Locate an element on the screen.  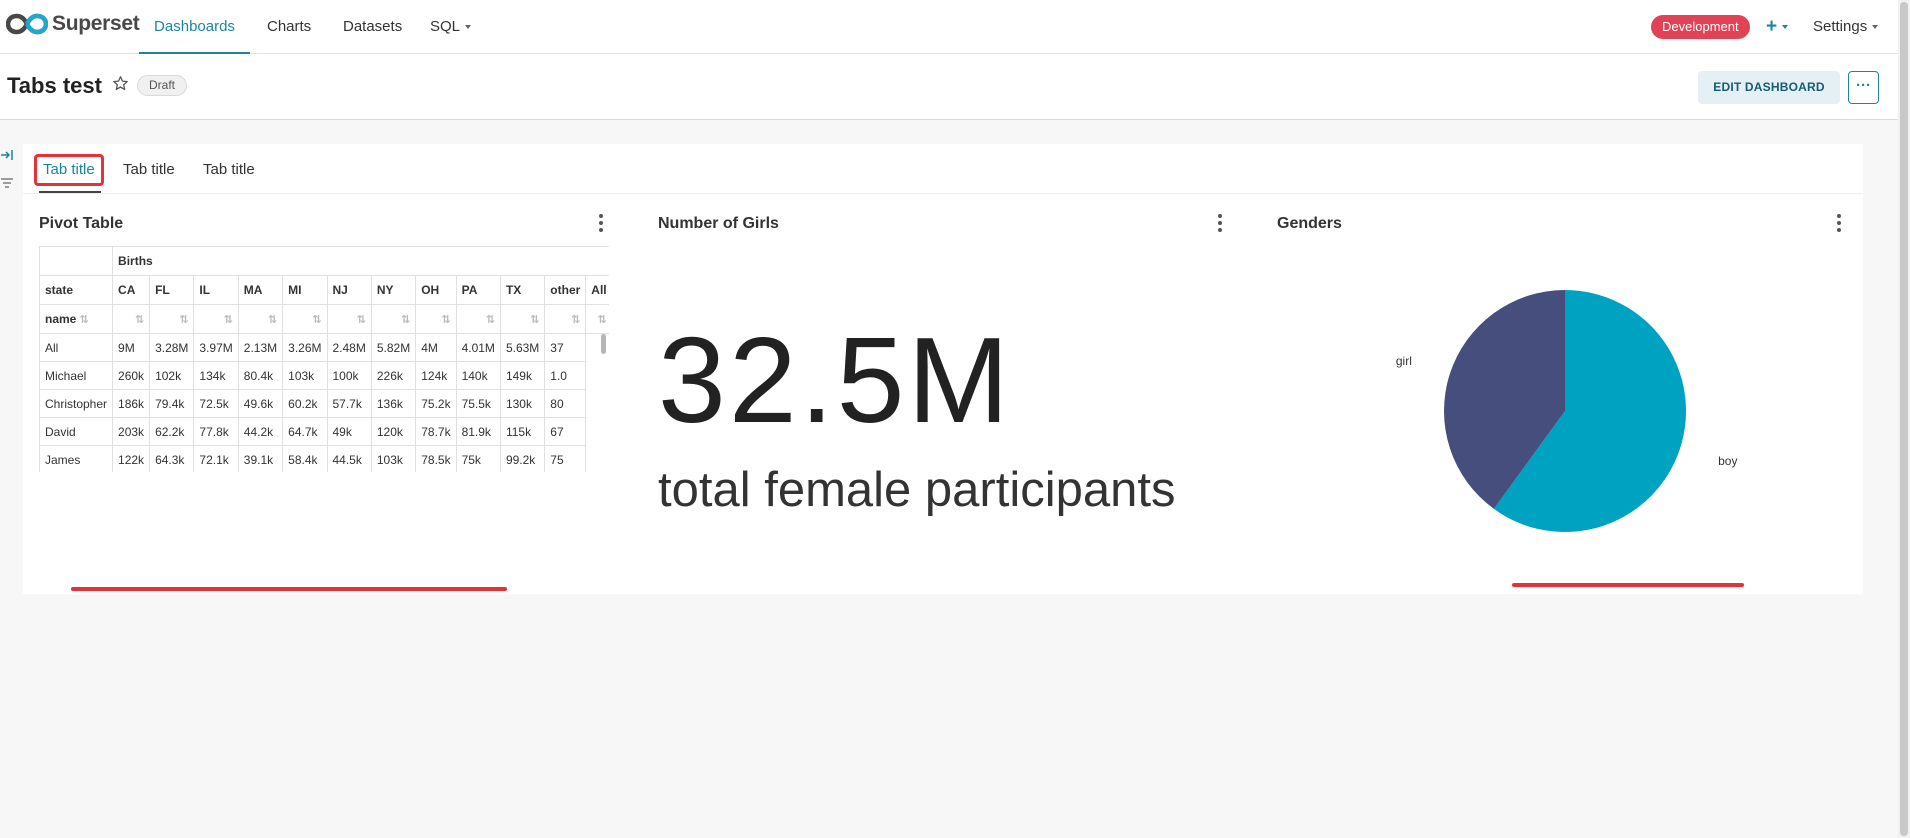
active-tab-indicator is located at coordinates (70, 192).